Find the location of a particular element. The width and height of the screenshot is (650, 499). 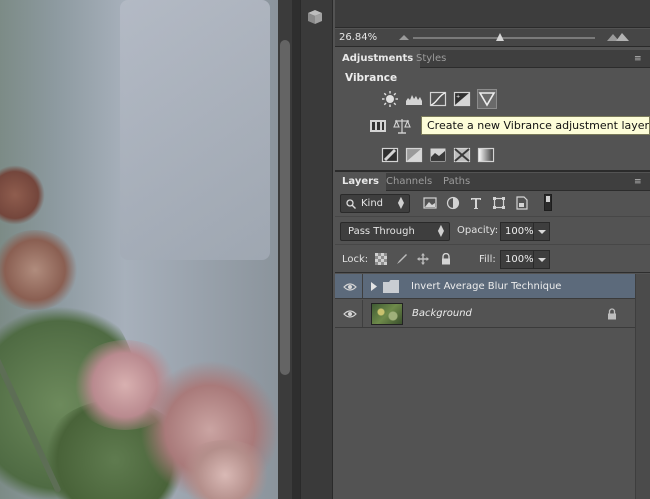

adjustments-tabbar: Adjustments Styles ≡ is located at coordinates (492, 59).